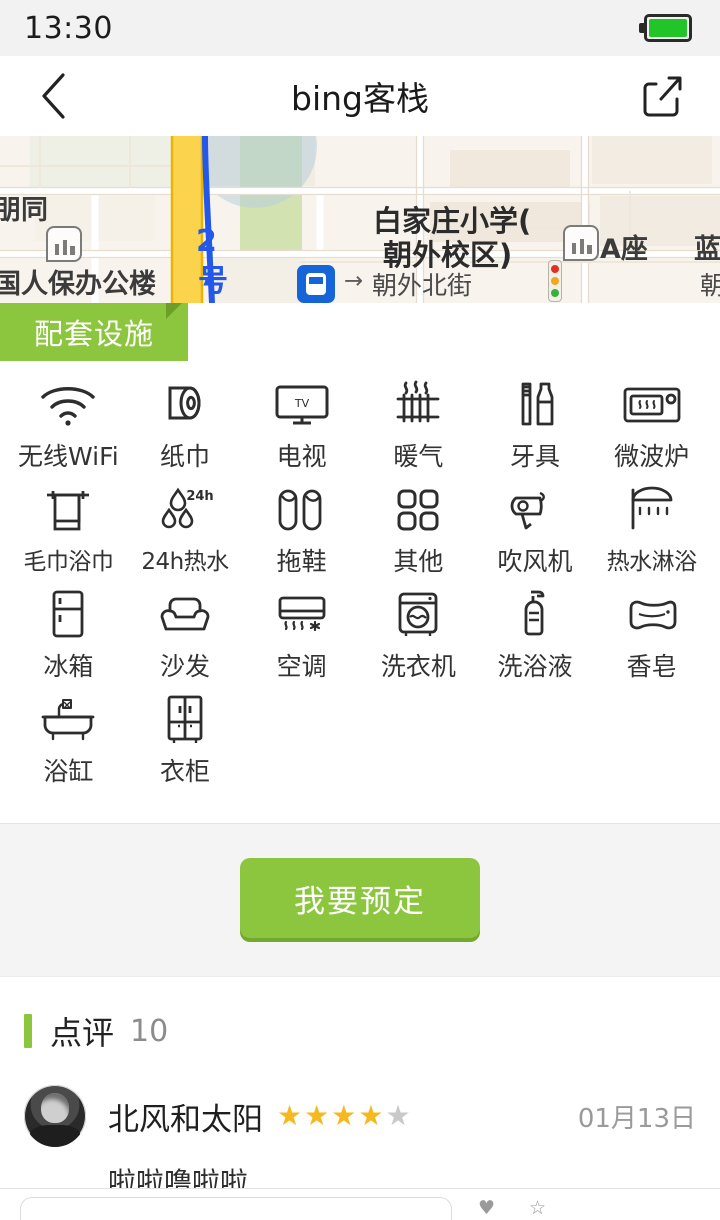 The width and height of the screenshot is (720, 1220). Describe the element at coordinates (302, 510) in the screenshot. I see `slippers-icon` at that location.